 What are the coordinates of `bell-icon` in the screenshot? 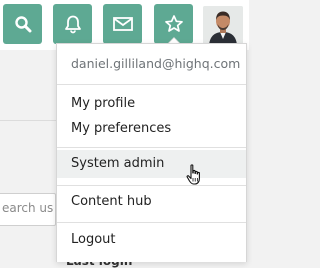 It's located at (72, 24).